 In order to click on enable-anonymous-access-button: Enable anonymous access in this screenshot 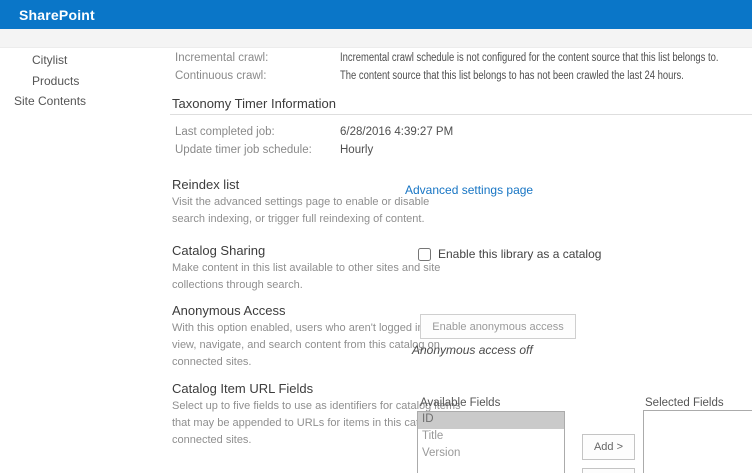, I will do `click(498, 326)`.